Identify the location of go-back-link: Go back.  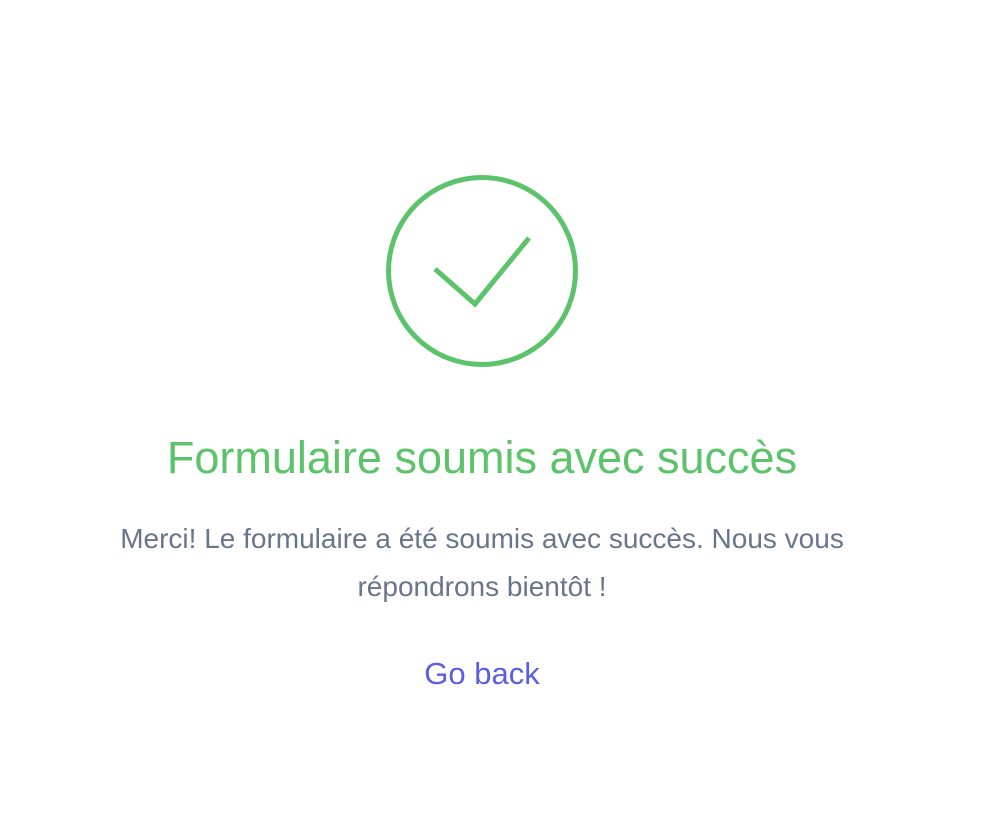
(481, 673).